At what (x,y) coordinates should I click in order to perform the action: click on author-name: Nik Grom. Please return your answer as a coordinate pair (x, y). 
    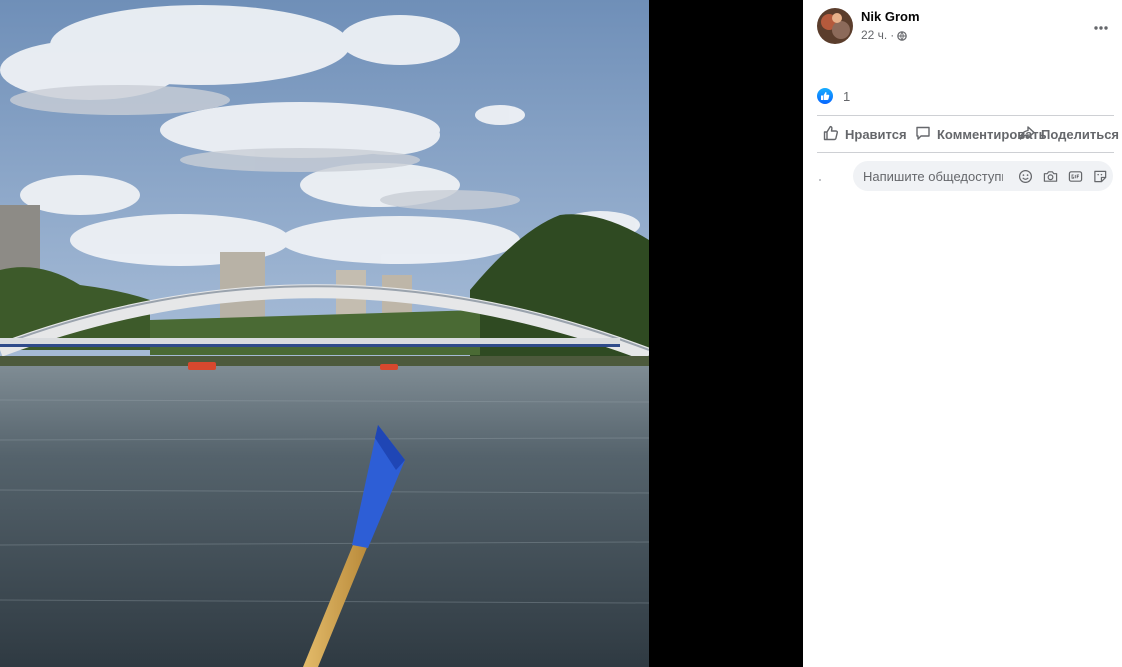
    Looking at the image, I should click on (890, 16).